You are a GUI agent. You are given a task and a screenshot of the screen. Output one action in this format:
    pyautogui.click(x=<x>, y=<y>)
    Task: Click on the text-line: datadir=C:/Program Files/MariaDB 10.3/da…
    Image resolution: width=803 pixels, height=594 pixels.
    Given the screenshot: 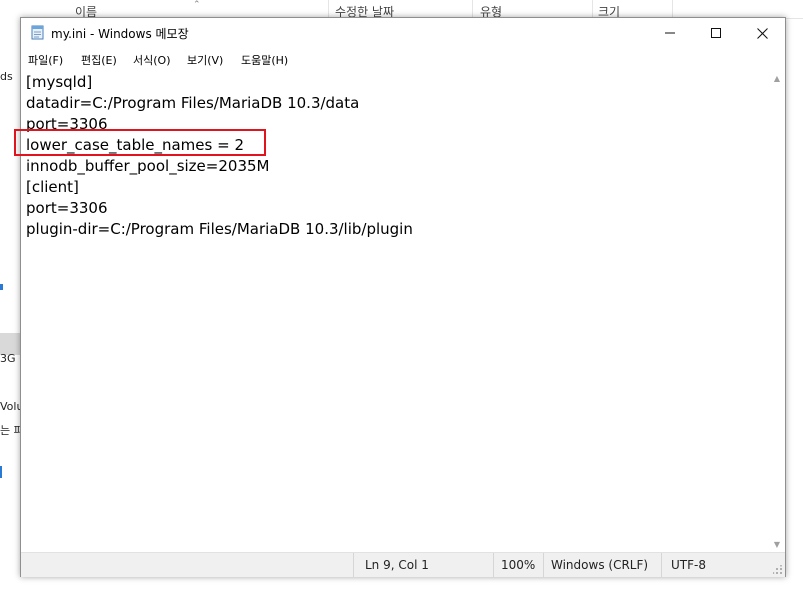 What is the action you would take?
    pyautogui.click(x=193, y=103)
    